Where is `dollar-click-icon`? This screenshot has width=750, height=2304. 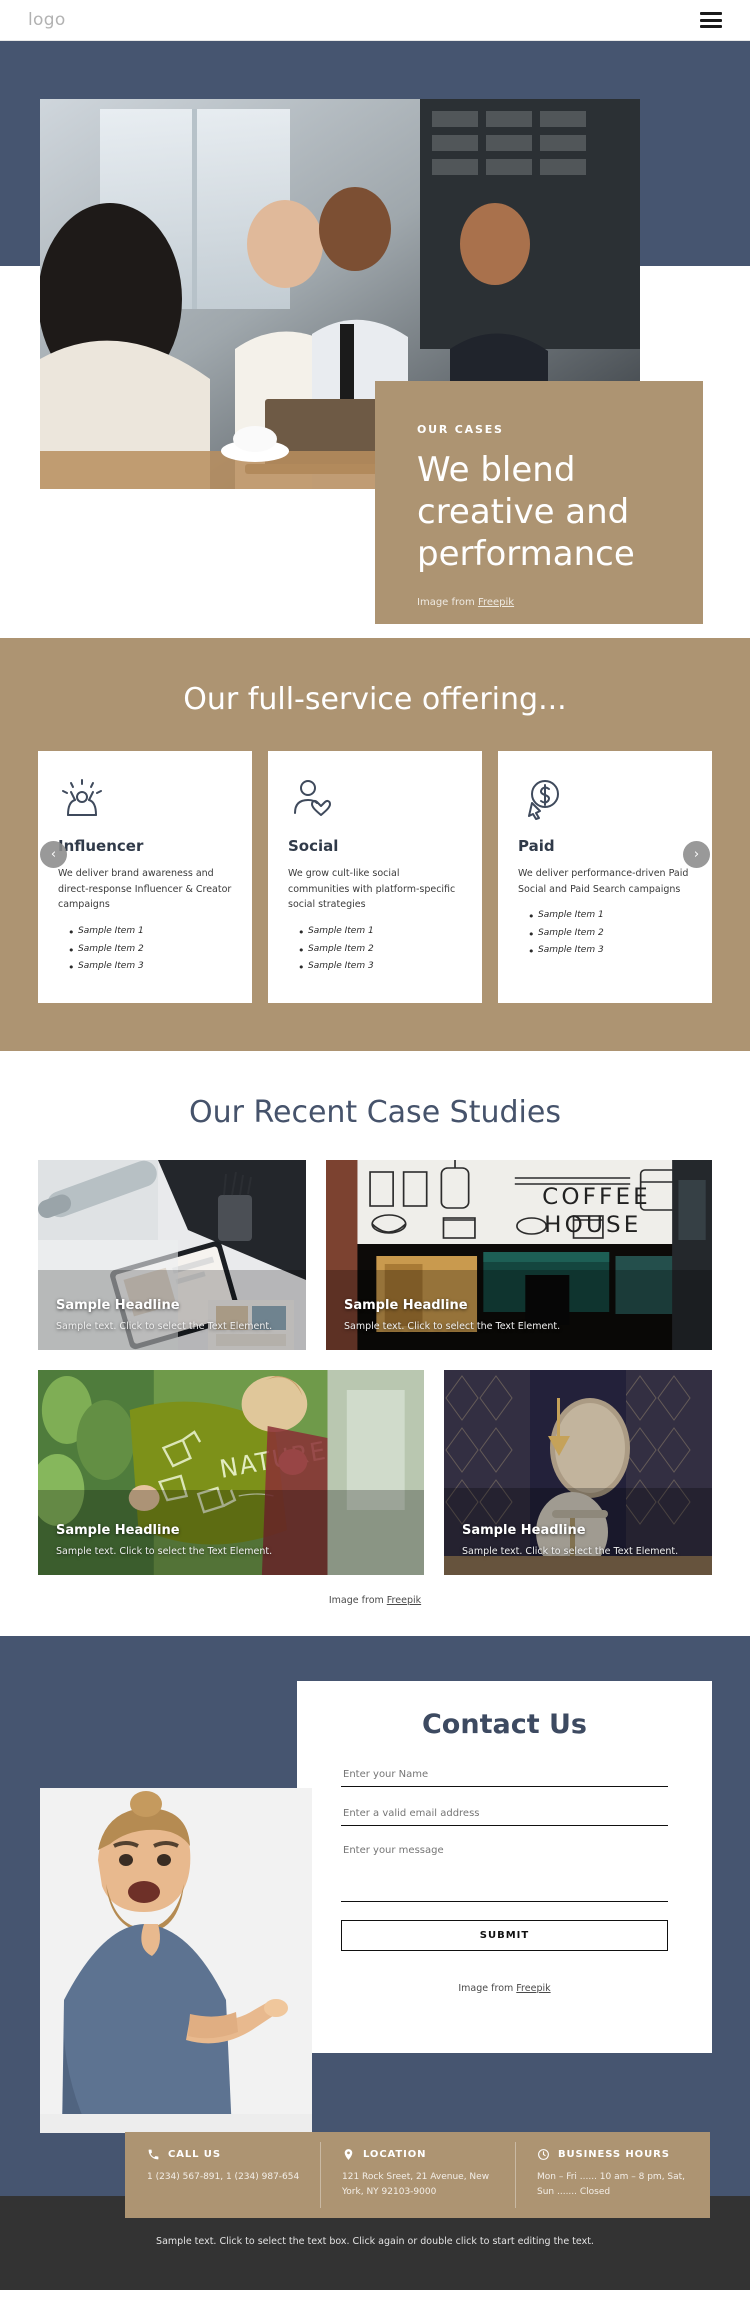 dollar-click-icon is located at coordinates (605, 800).